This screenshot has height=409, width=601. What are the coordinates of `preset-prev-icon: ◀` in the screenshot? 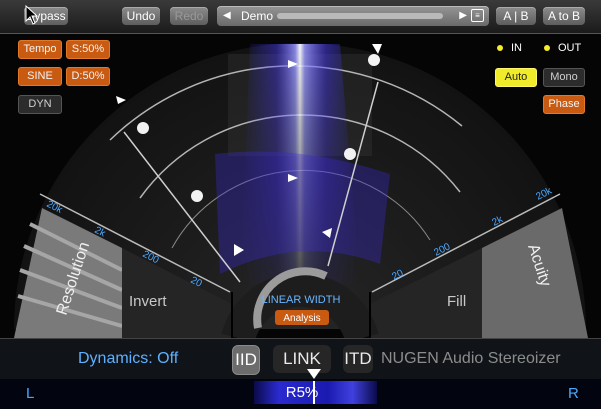 It's located at (227, 16).